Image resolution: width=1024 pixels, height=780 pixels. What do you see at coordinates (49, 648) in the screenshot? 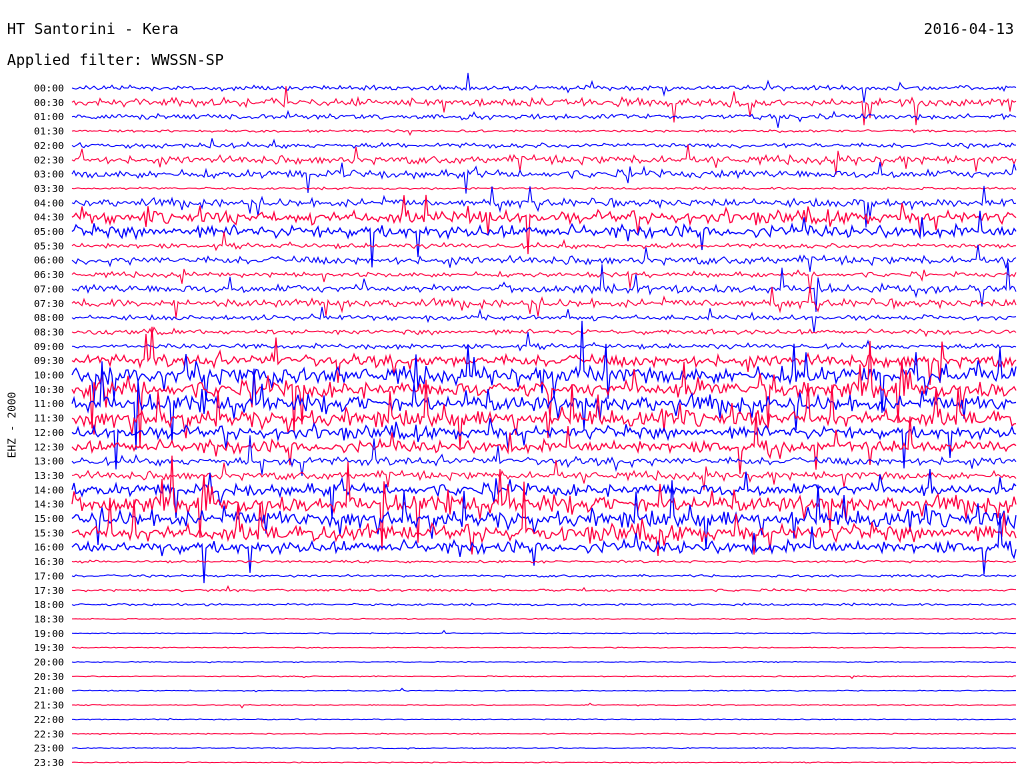
I see `row-time-label: 19:30` at bounding box center [49, 648].